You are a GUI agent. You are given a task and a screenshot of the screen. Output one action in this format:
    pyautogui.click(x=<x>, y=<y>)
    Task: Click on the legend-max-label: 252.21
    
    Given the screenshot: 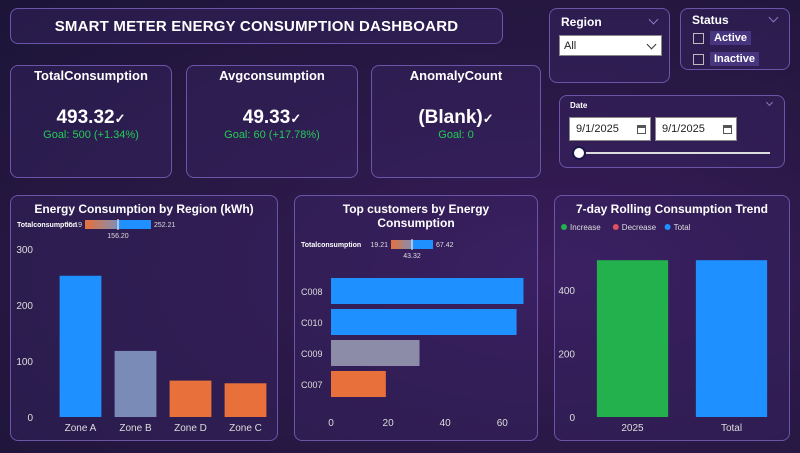 What is the action you would take?
    pyautogui.click(x=165, y=225)
    